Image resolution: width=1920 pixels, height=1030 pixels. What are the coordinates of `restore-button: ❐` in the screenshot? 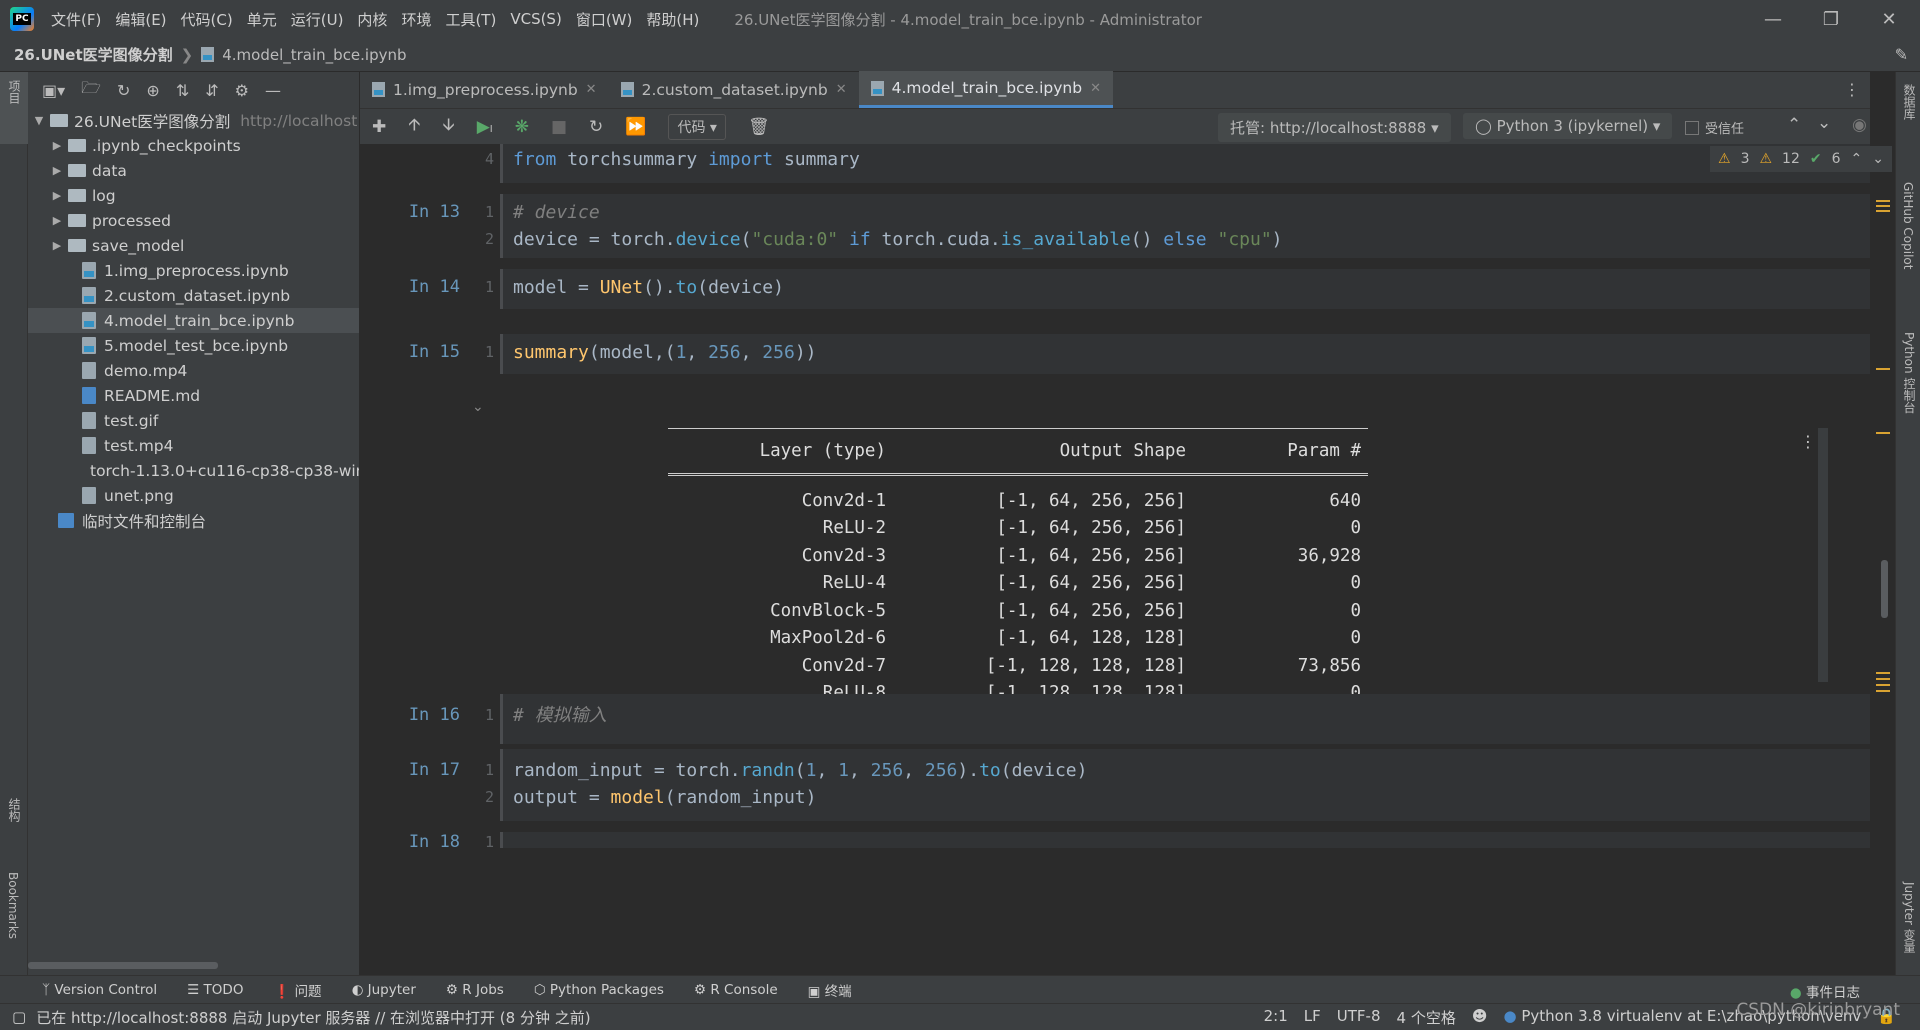 It's located at (1831, 19).